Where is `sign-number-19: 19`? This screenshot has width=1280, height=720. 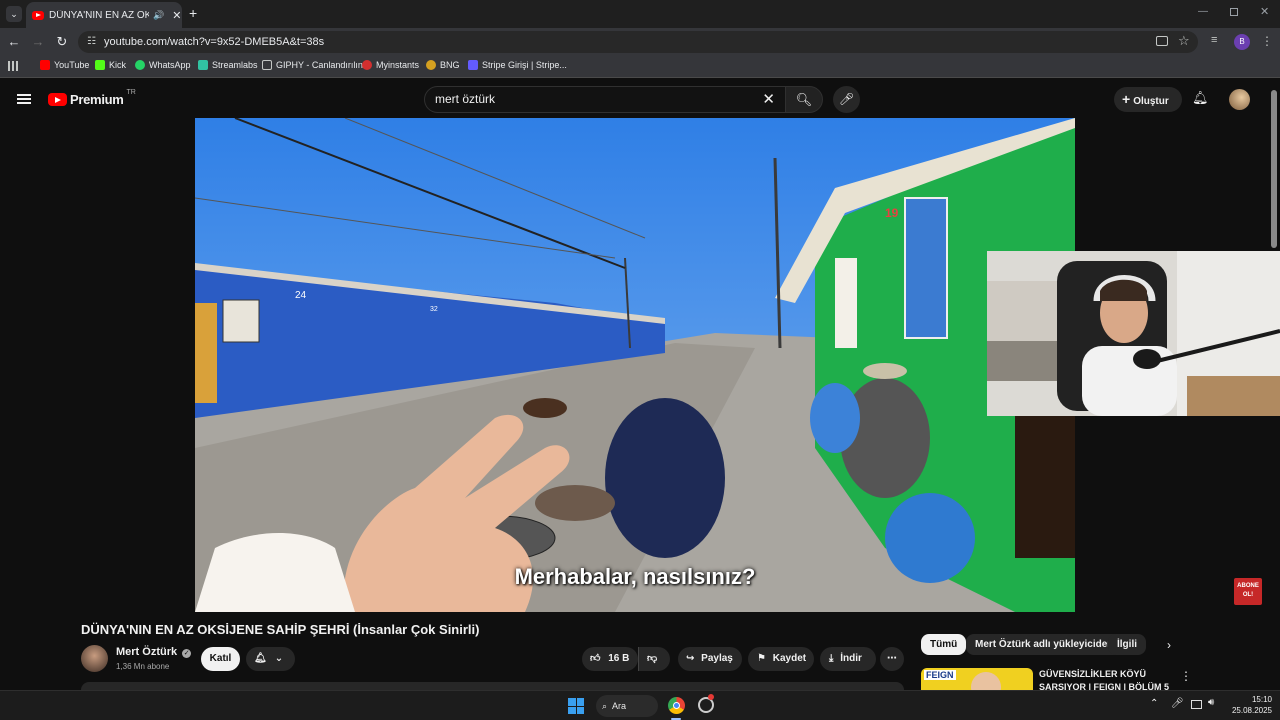
sign-number-19: 19 is located at coordinates (892, 213).